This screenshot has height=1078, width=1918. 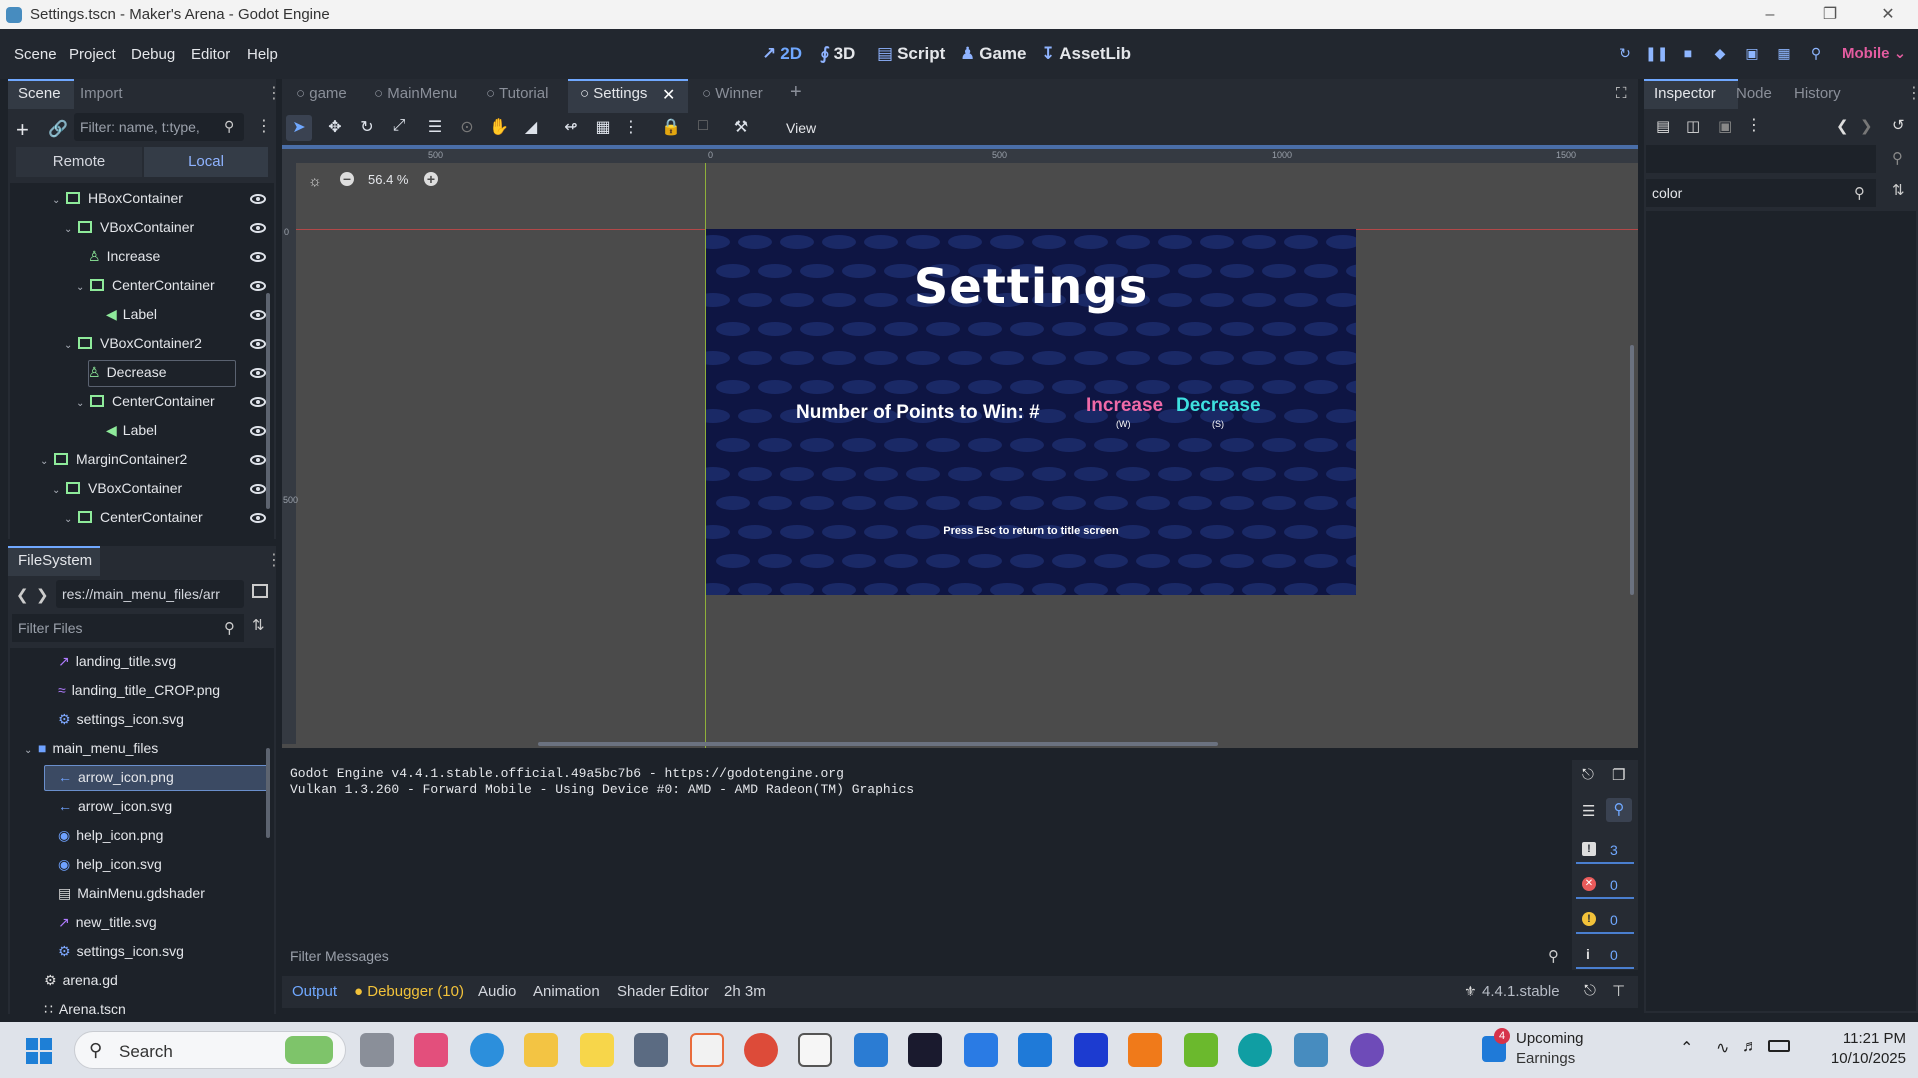 What do you see at coordinates (142, 431) in the screenshot?
I see `tree-item: ◀ Label` at bounding box center [142, 431].